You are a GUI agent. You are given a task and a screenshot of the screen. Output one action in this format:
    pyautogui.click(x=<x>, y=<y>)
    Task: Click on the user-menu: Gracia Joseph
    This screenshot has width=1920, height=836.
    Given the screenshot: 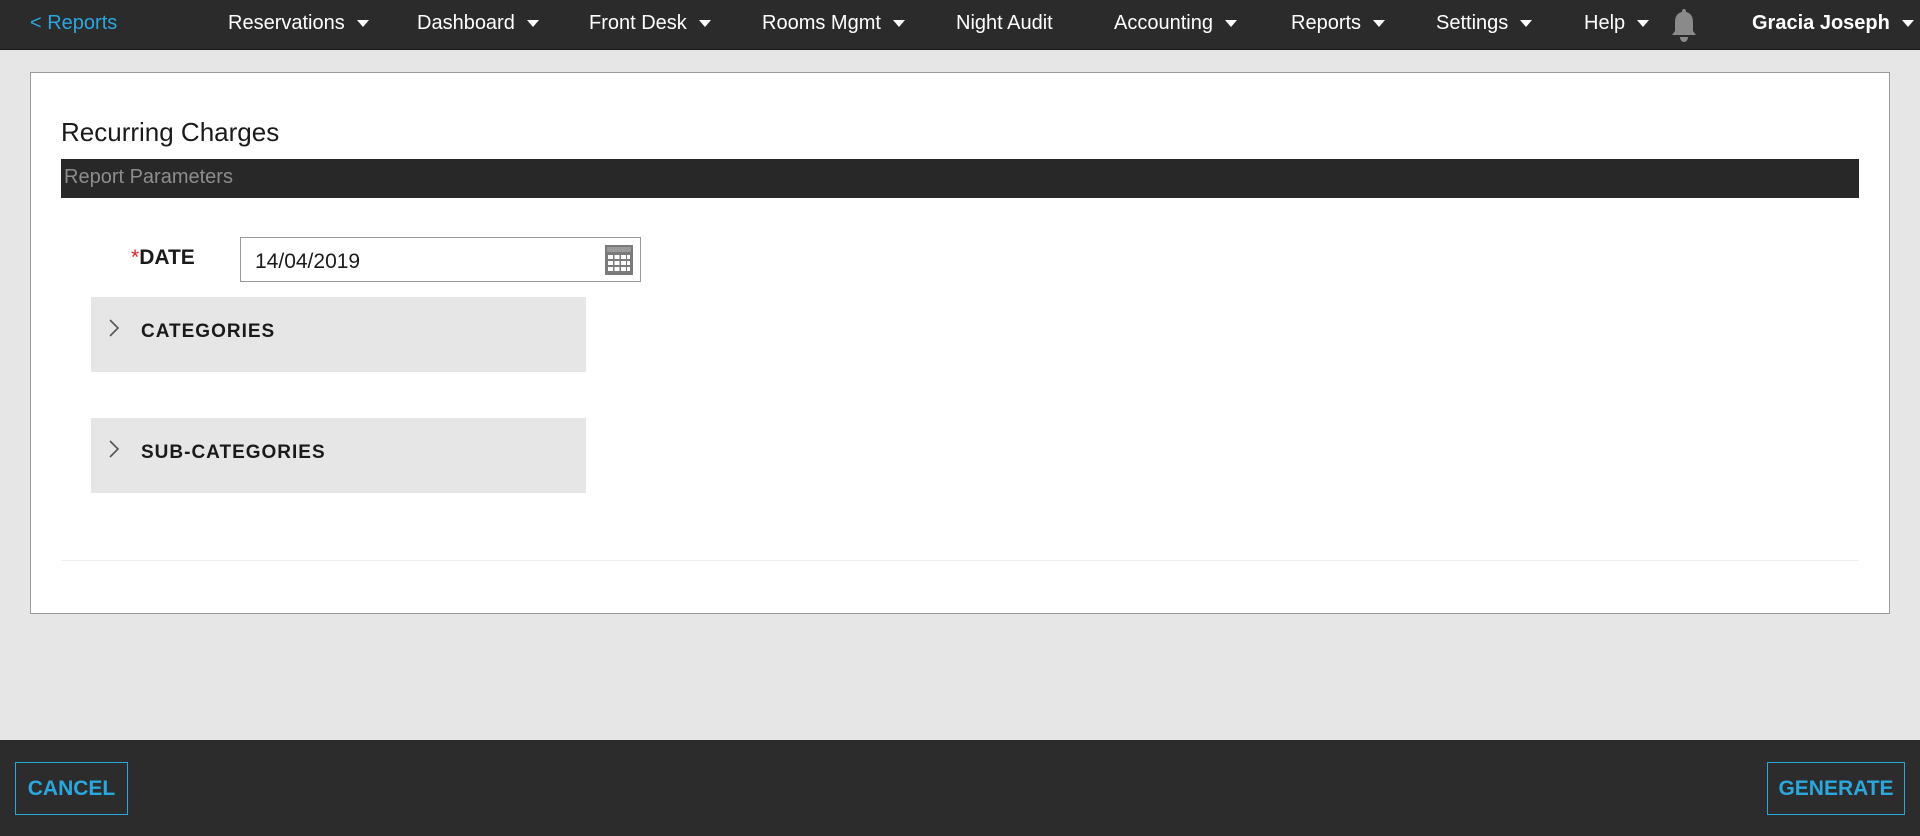 What is the action you would take?
    pyautogui.click(x=1833, y=23)
    